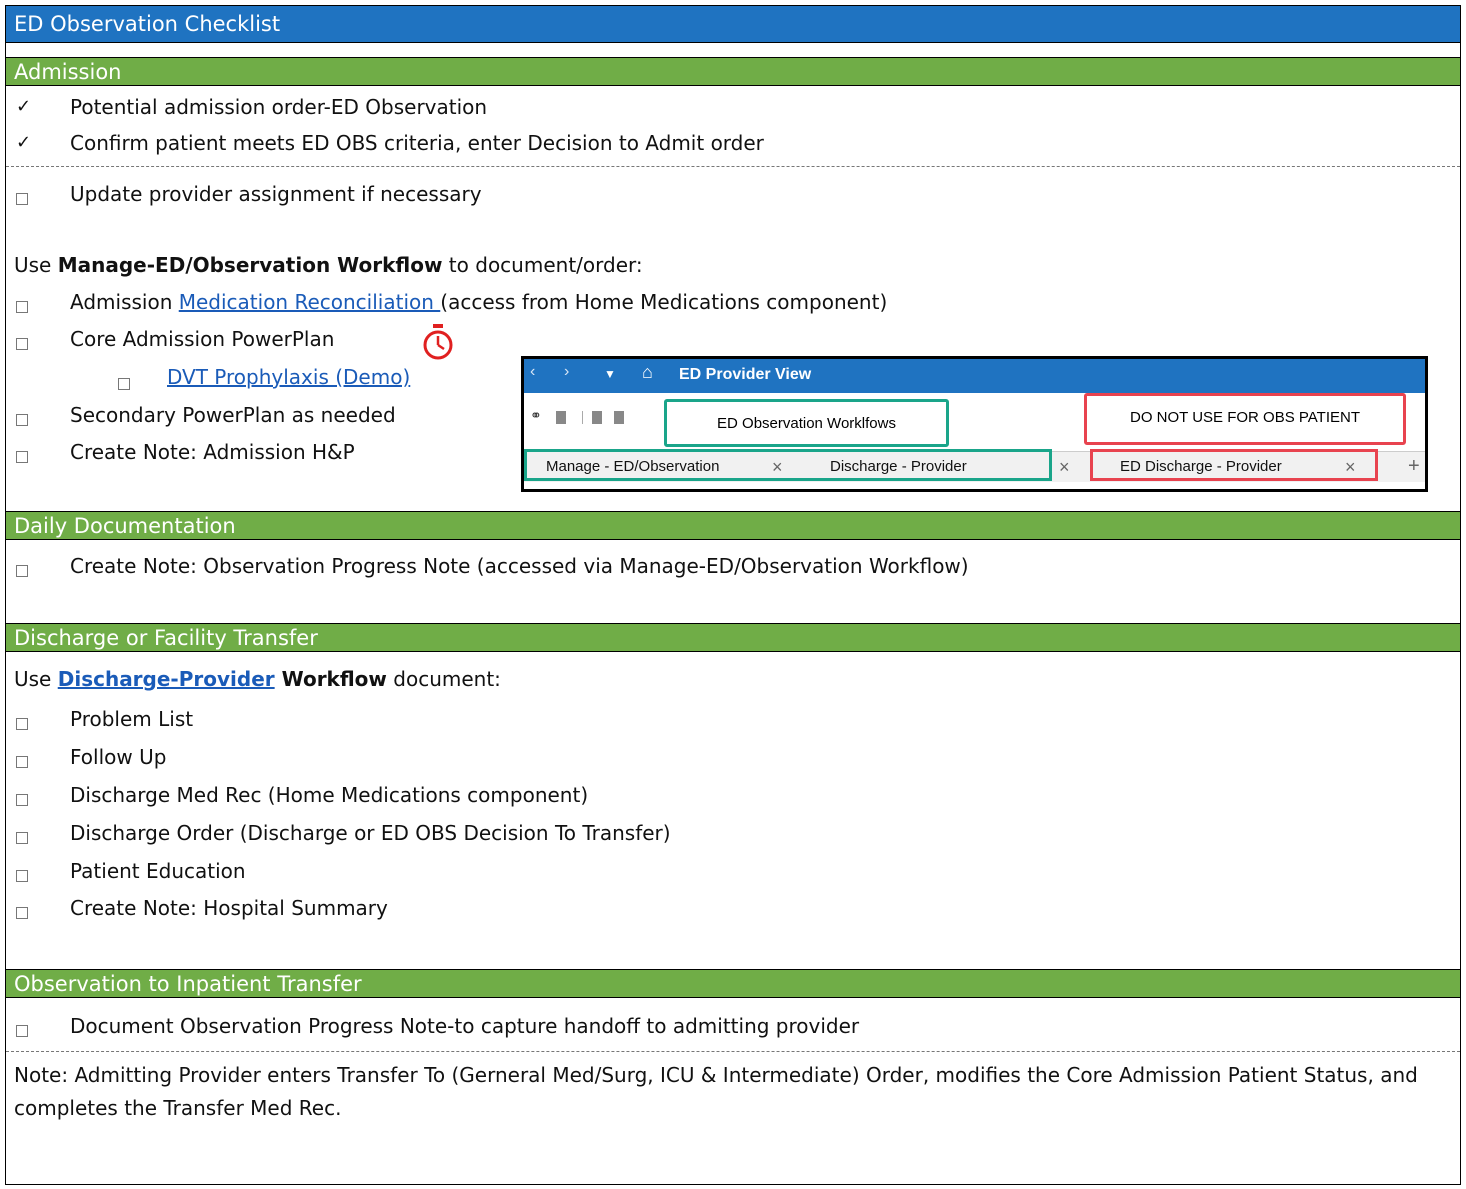 Image resolution: width=1466 pixels, height=1189 pixels. I want to click on forward-arrow-icon: ›, so click(567, 371).